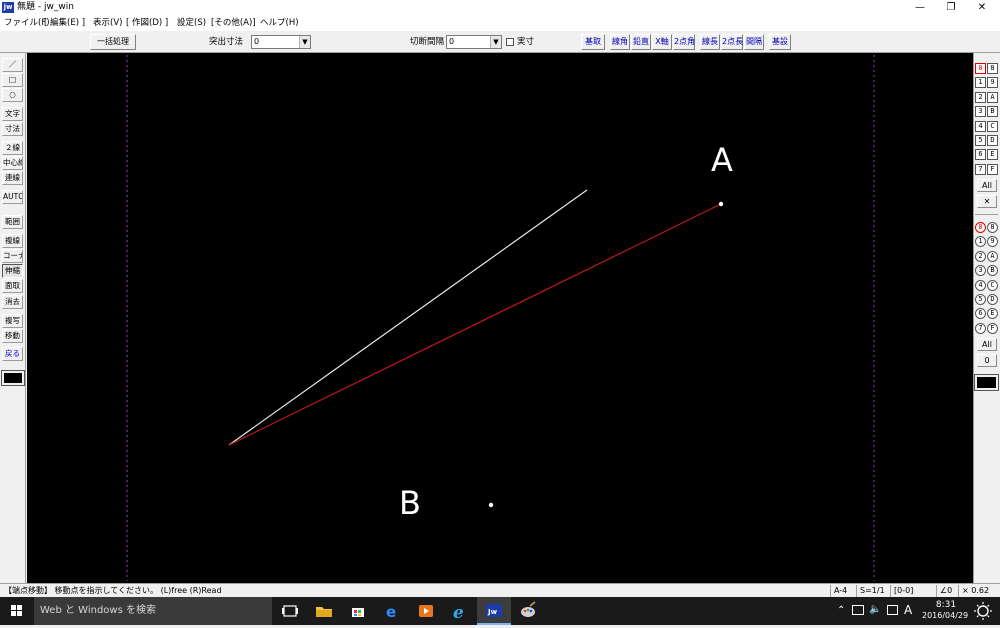 The width and height of the screenshot is (1000, 628). Describe the element at coordinates (987, 360) in the screenshot. I see `group-zero-button: 0` at that location.